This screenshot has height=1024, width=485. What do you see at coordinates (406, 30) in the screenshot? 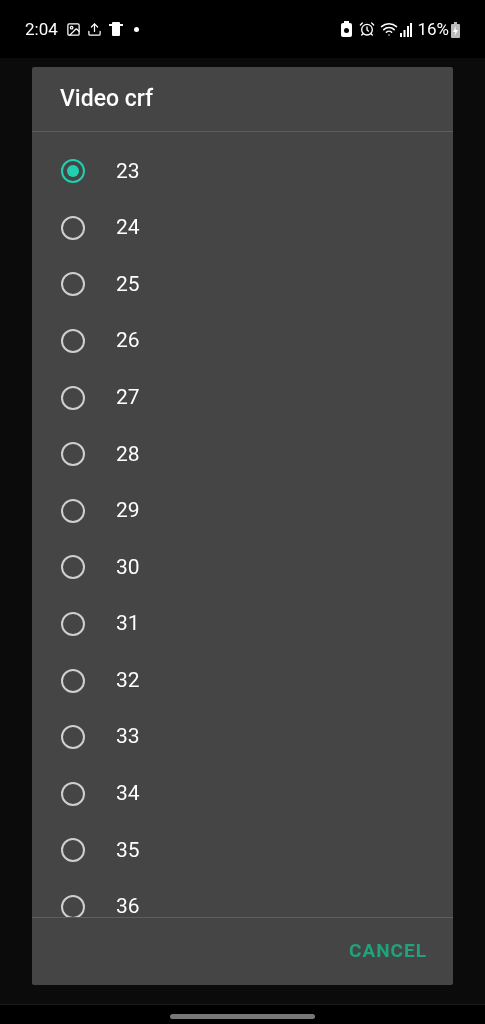
I see `signal-icon` at bounding box center [406, 30].